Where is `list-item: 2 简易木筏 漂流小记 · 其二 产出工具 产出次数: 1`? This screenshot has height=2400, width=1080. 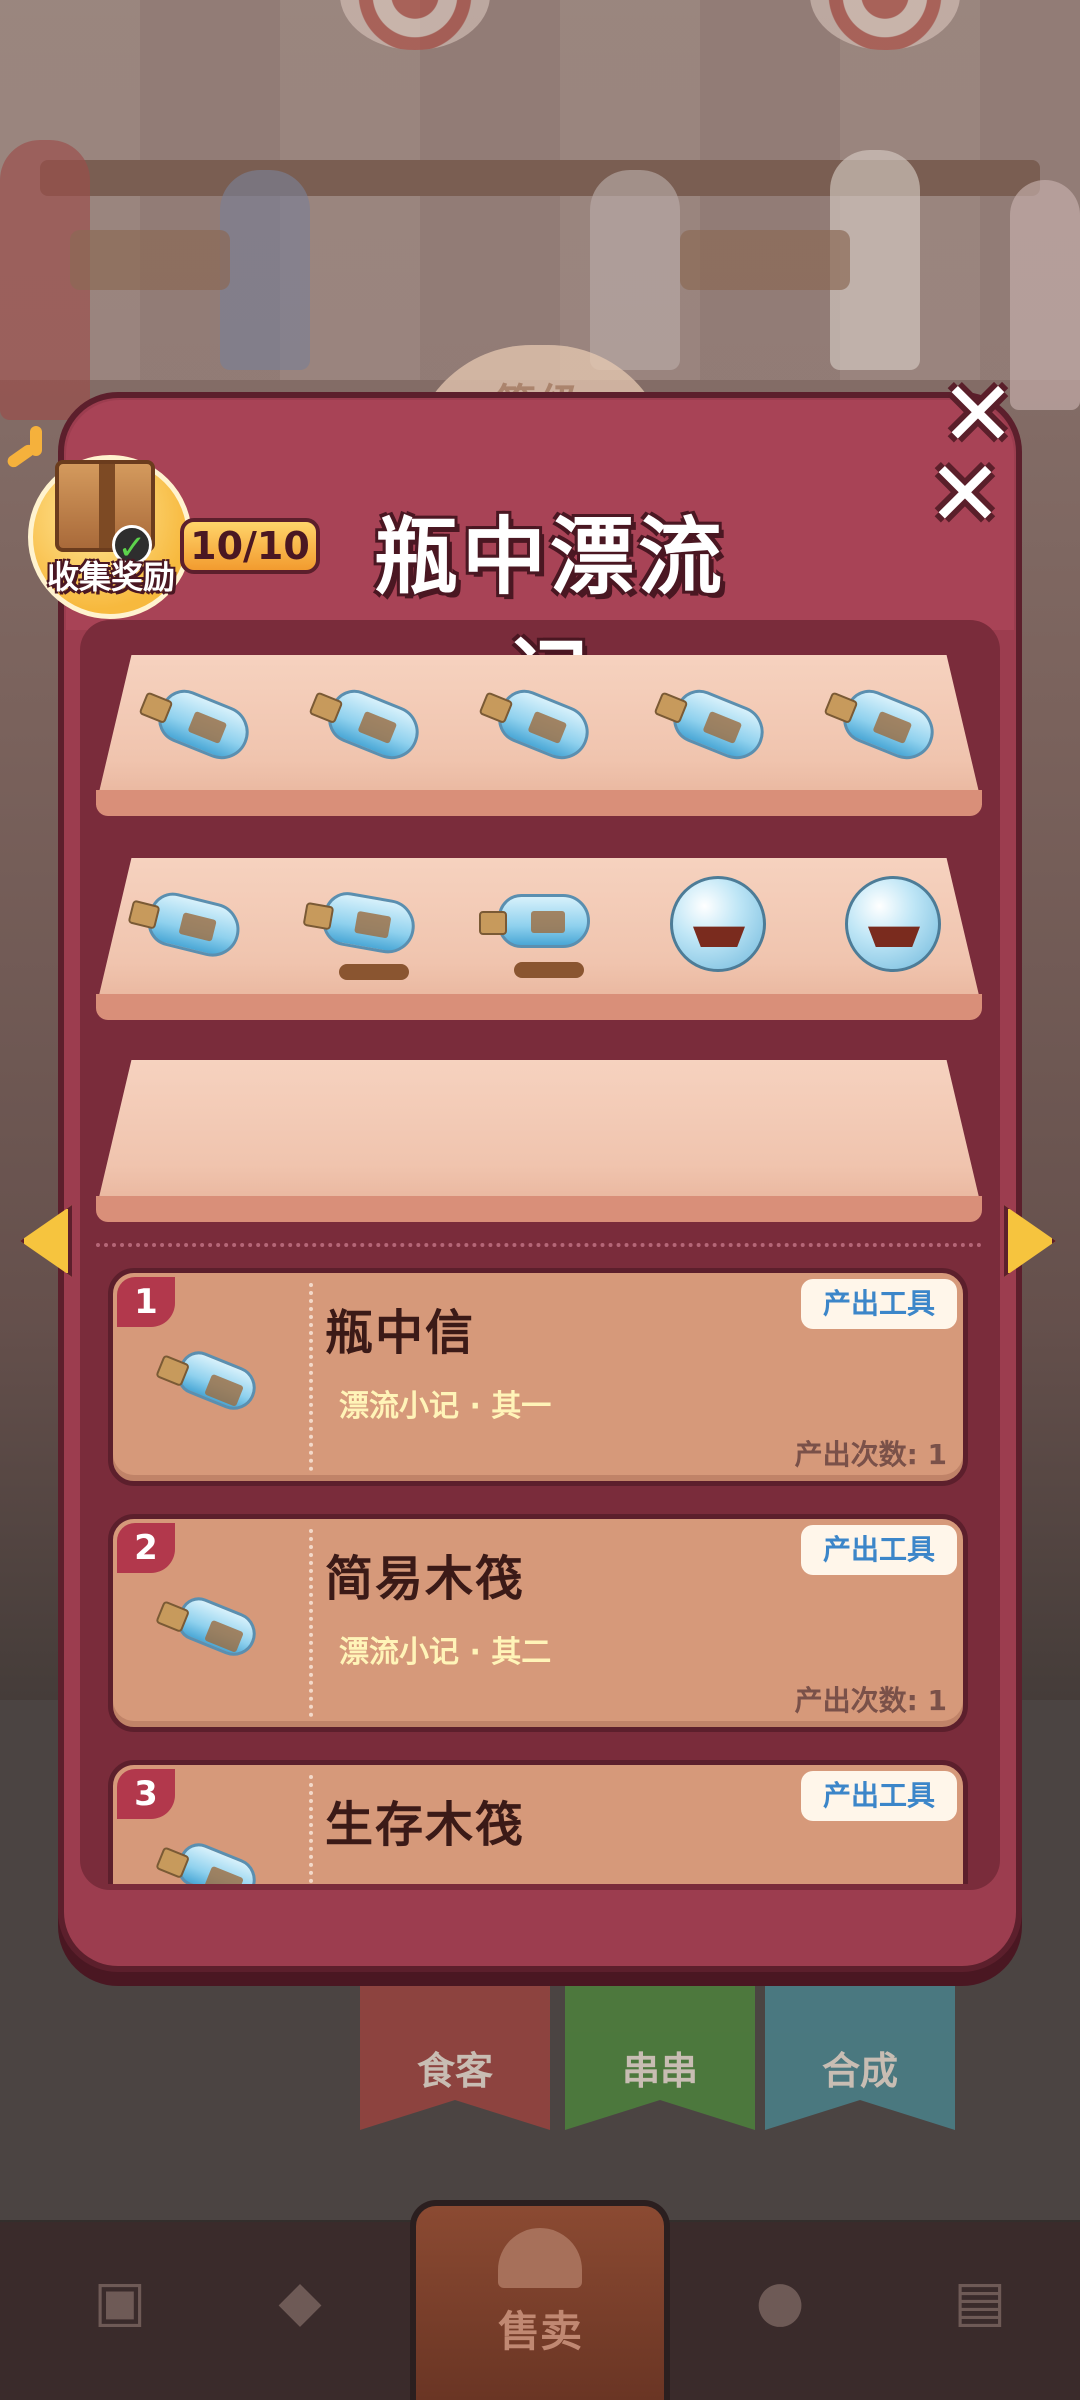 list-item: 2 简易木筏 漂流小记 · 其二 产出工具 产出次数: 1 is located at coordinates (538, 1623).